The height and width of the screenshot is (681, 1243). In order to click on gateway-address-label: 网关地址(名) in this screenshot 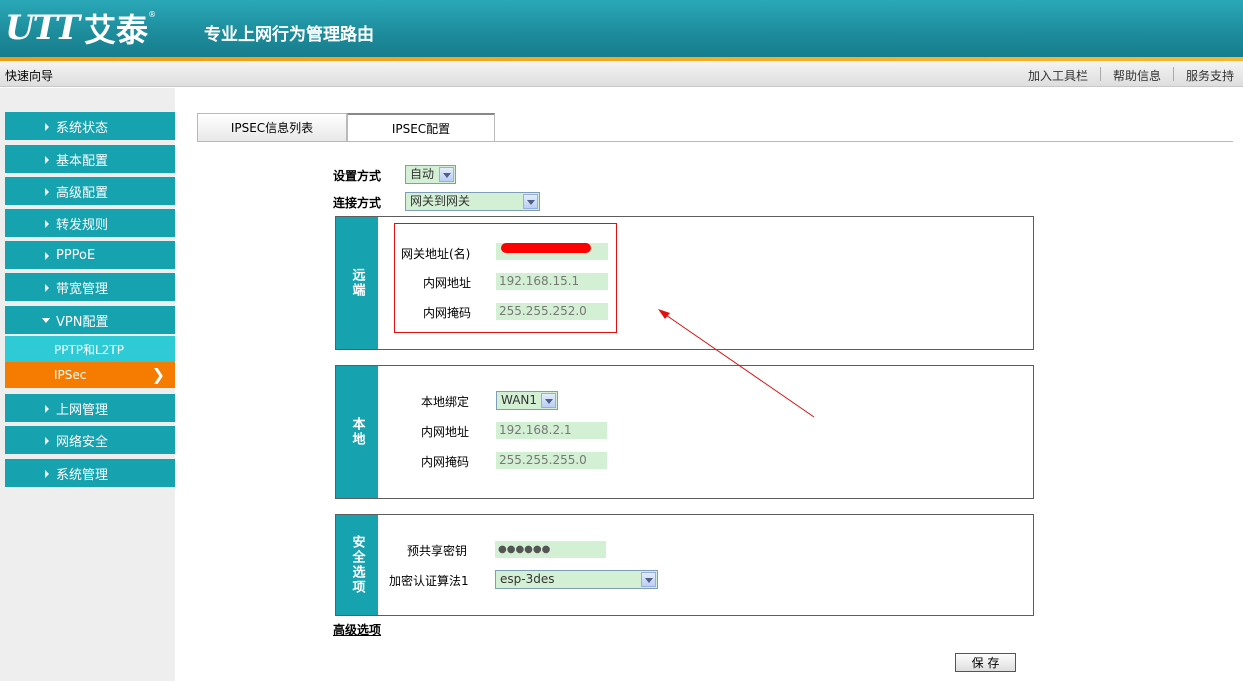, I will do `click(436, 254)`.